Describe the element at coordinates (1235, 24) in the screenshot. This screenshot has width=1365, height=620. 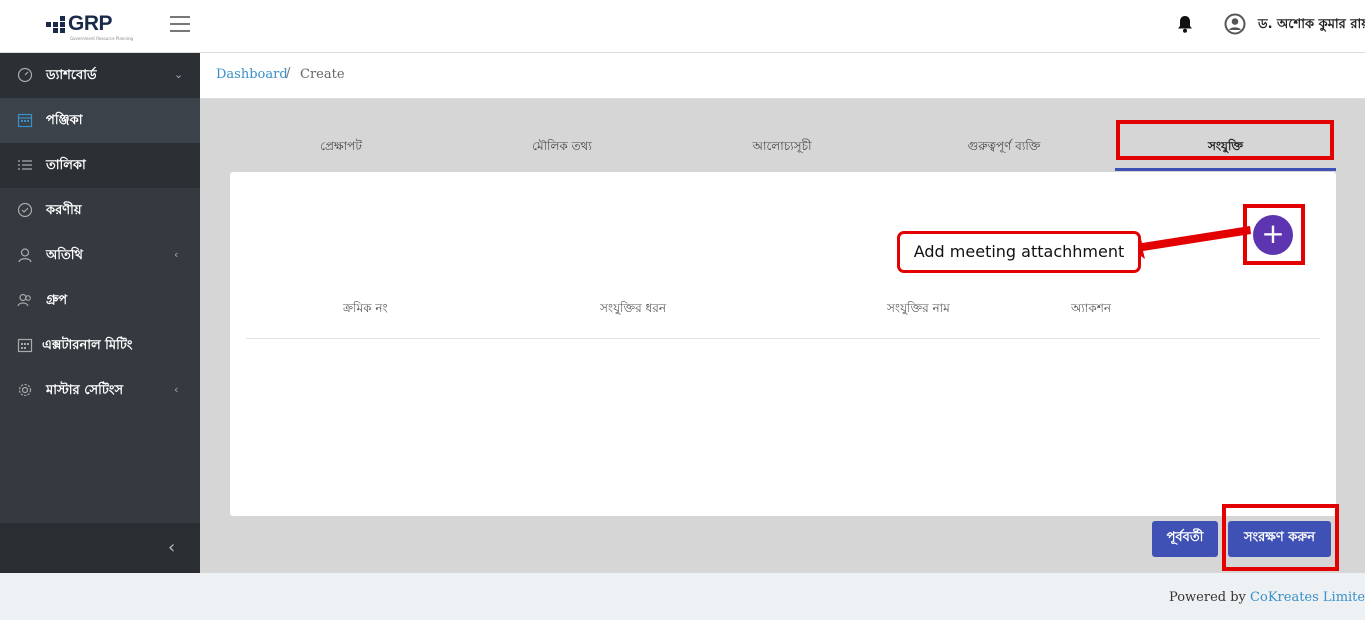
I see `user-avatar-icon` at that location.